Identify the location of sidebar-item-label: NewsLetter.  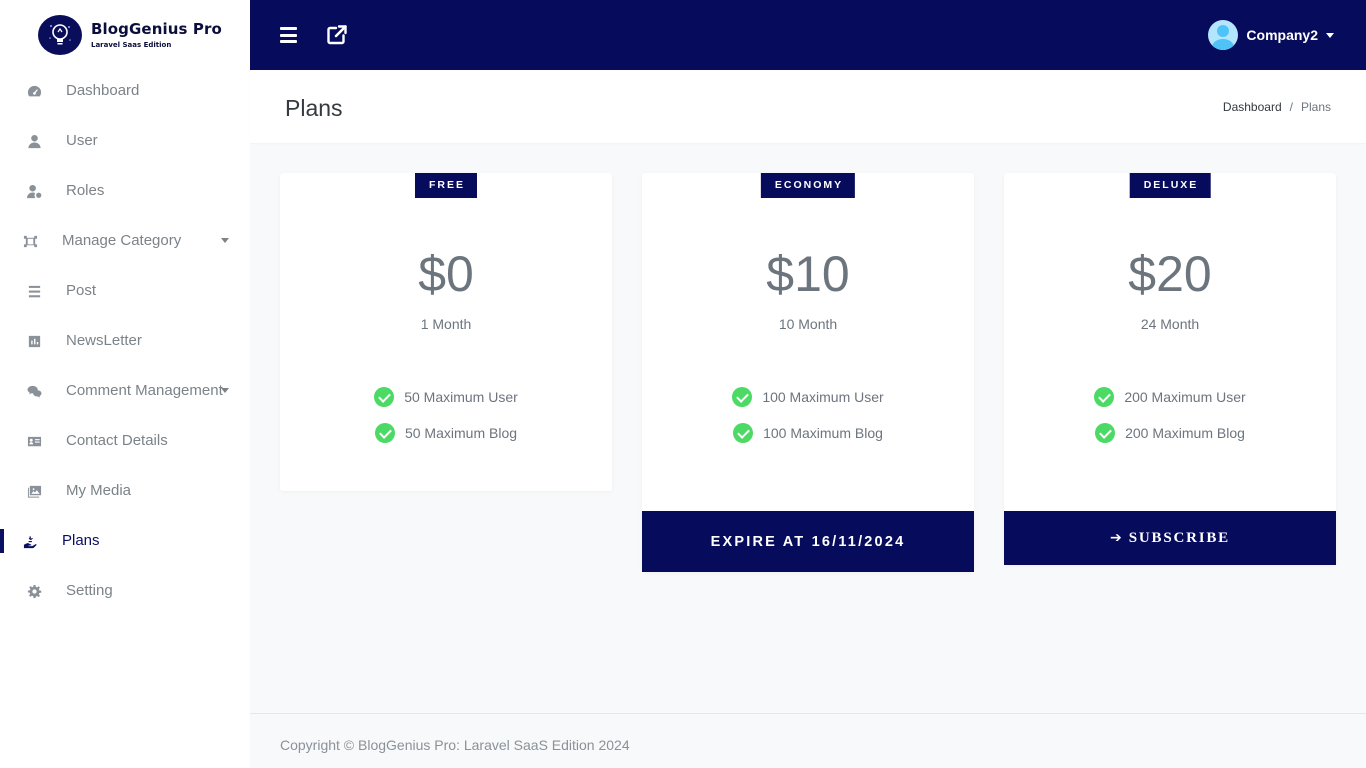
(104, 340).